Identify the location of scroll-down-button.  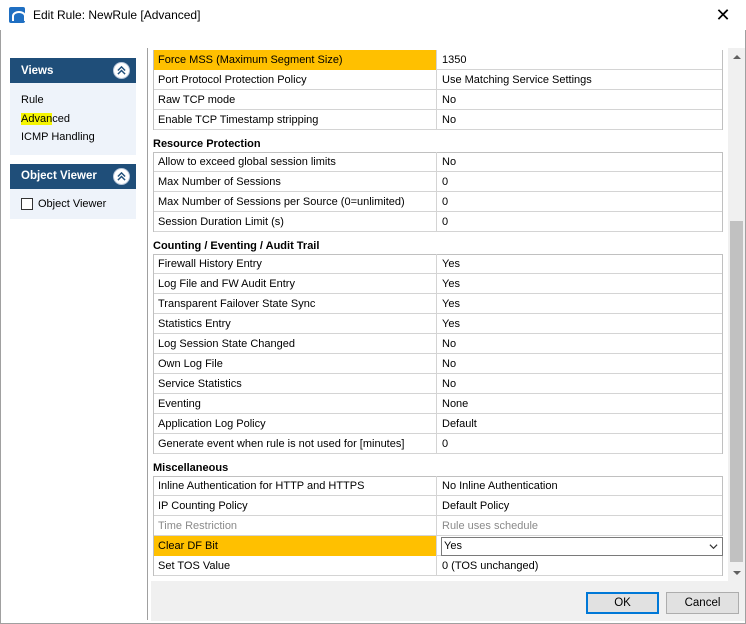
(736, 572).